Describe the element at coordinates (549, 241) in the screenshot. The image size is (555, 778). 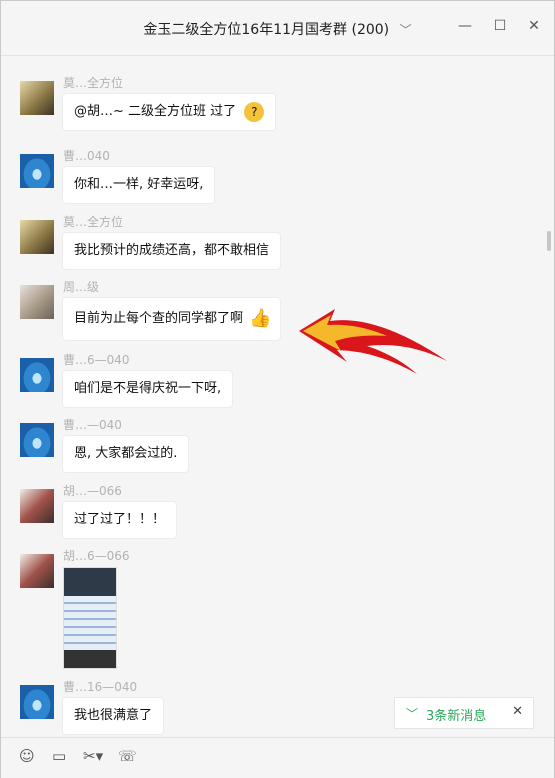
I see `scrollbar` at that location.